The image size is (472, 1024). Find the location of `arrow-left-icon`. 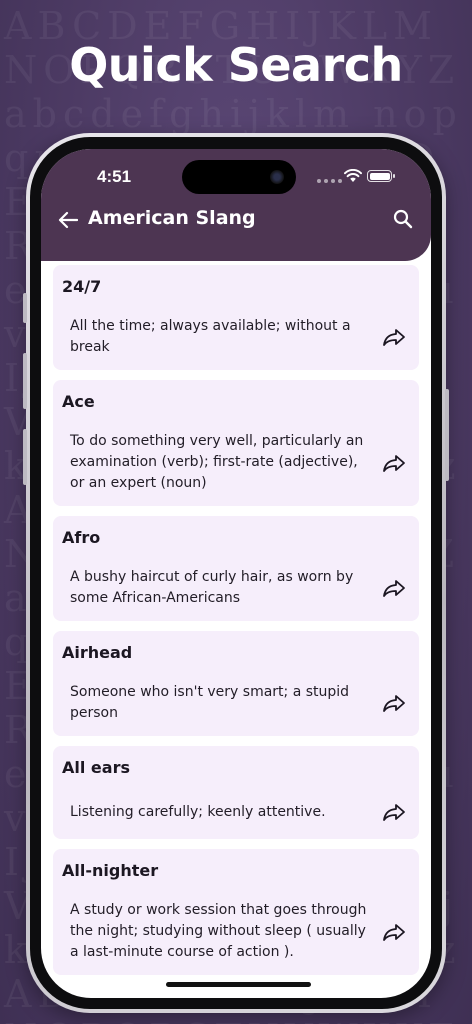

arrow-left-icon is located at coordinates (68, 220).